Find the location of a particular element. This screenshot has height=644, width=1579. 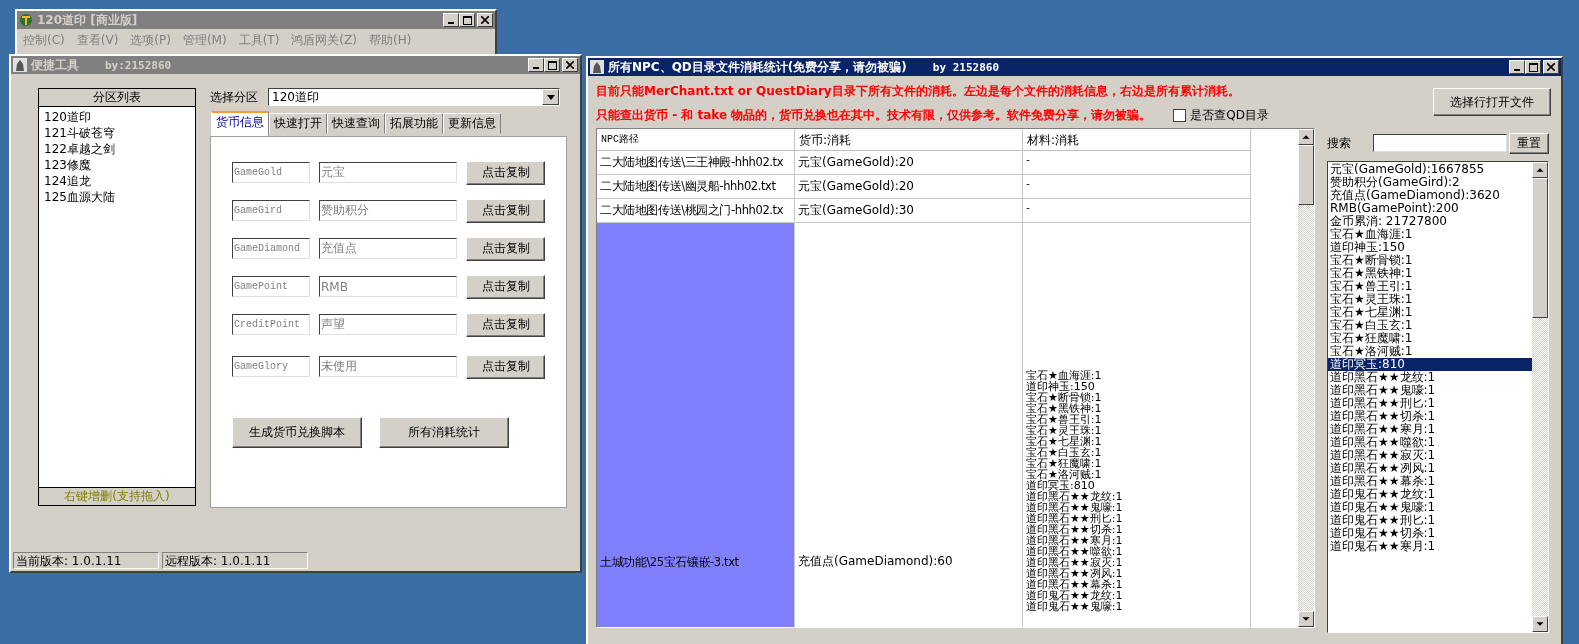

table-cell-text: 宝石★灵王珠:1 is located at coordinates (1064, 430).